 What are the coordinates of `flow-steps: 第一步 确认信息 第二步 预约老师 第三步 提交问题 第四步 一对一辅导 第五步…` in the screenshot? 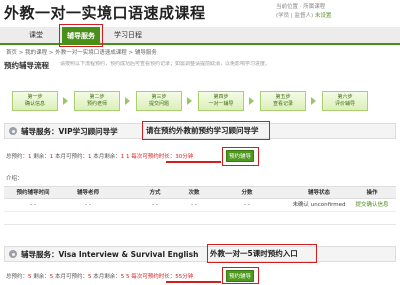 It's located at (202, 101).